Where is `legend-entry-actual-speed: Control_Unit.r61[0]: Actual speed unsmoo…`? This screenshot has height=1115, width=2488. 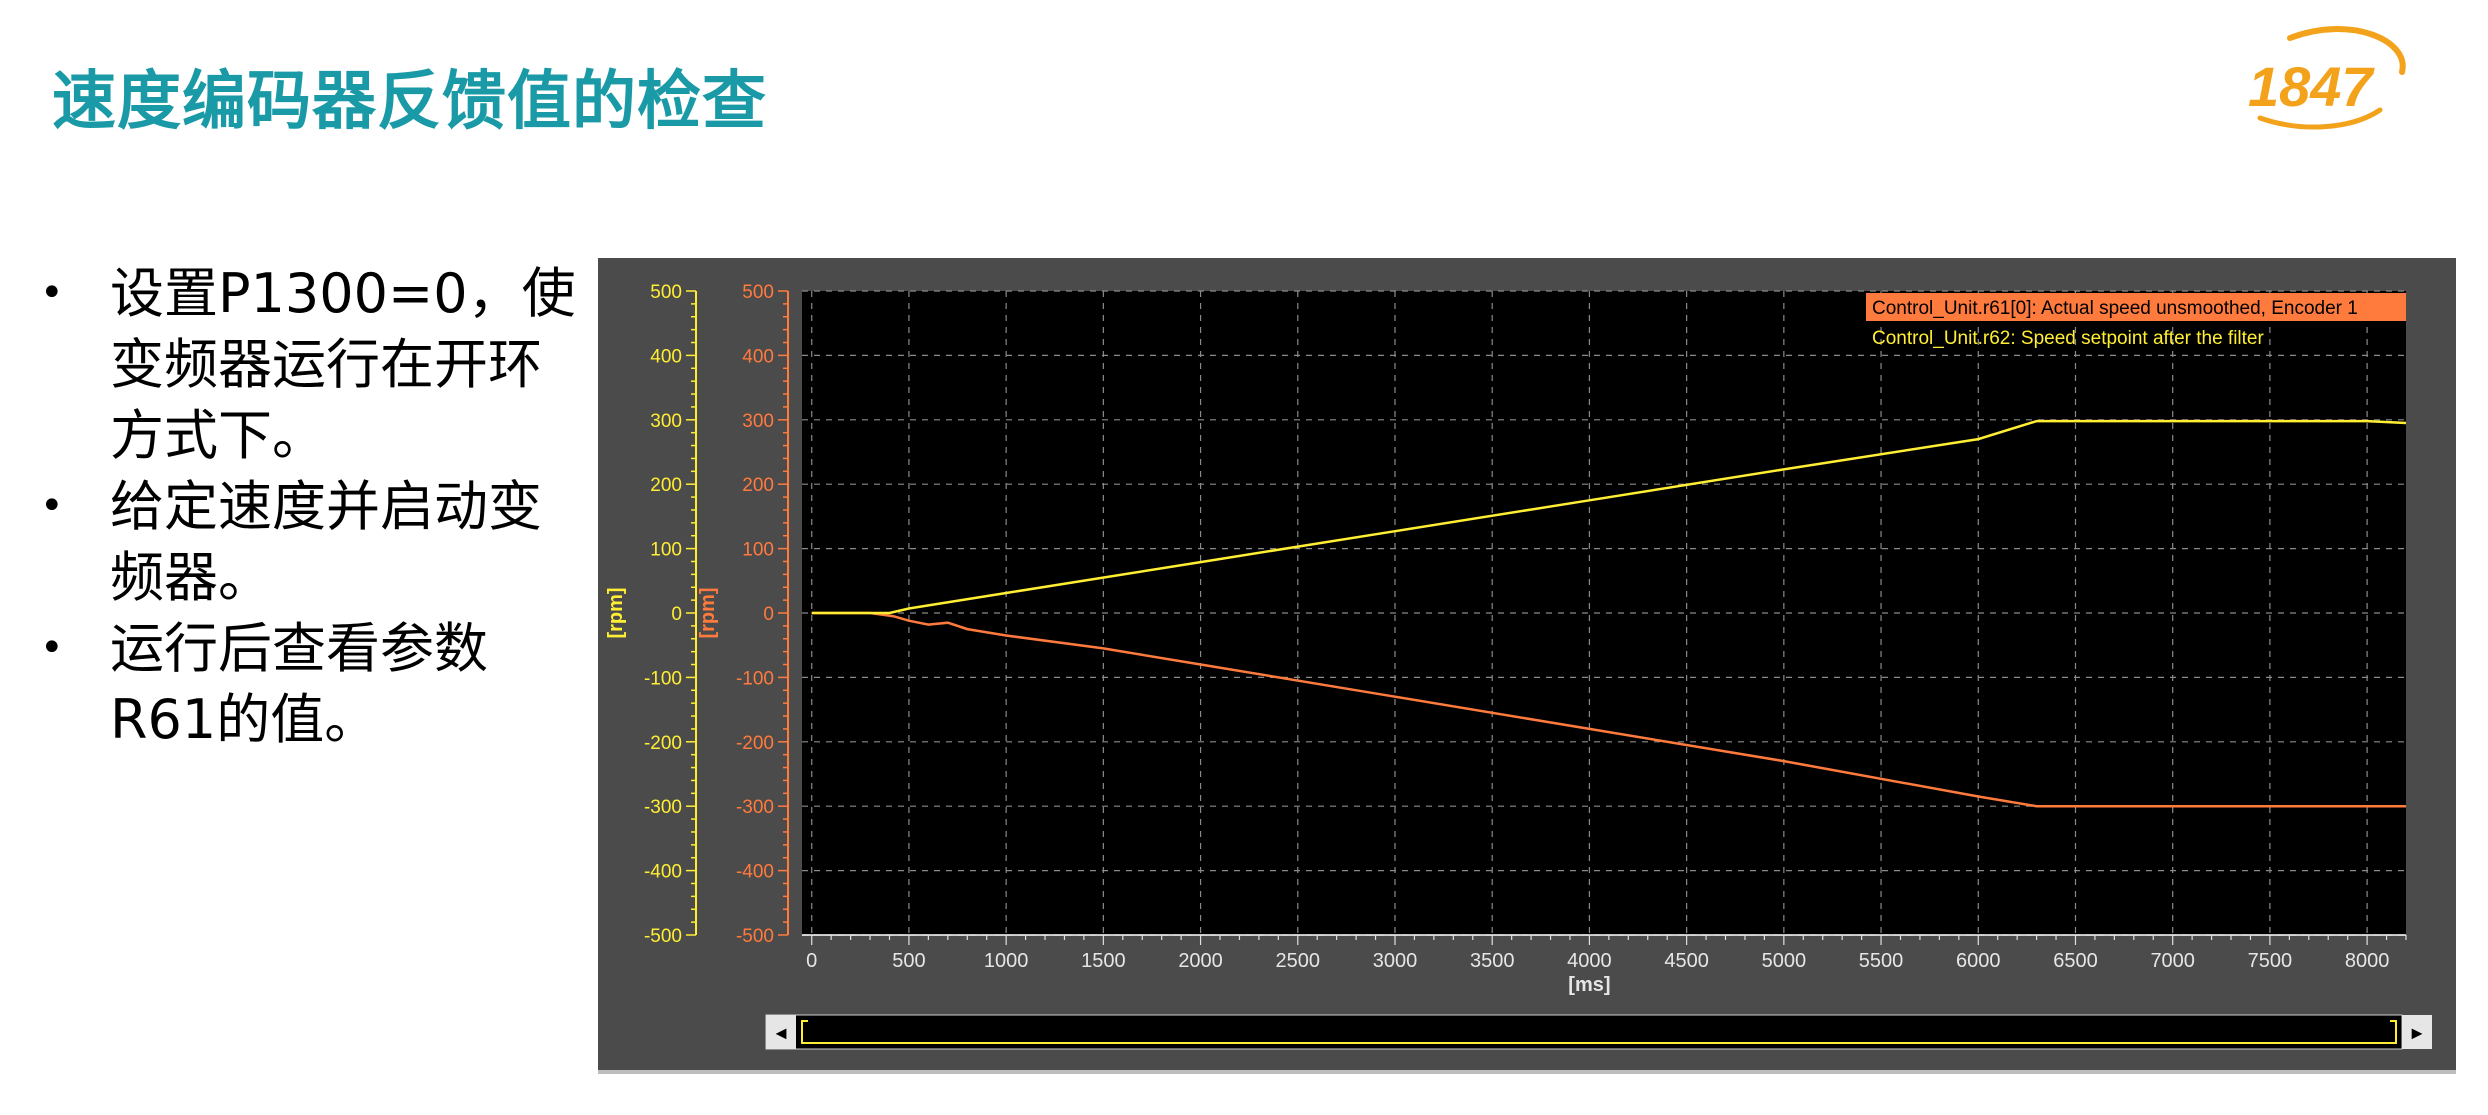 legend-entry-actual-speed: Control_Unit.r61[0]: Actual speed unsmoo… is located at coordinates (2115, 308).